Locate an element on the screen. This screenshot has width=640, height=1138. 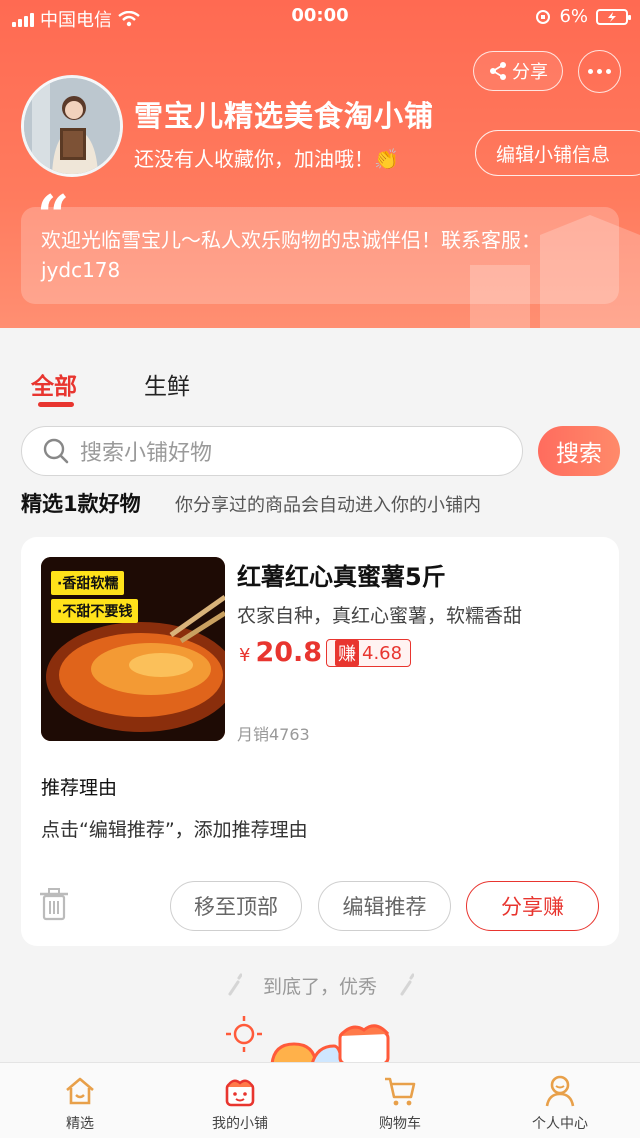
cart-icon is located at coordinates (400, 1091).